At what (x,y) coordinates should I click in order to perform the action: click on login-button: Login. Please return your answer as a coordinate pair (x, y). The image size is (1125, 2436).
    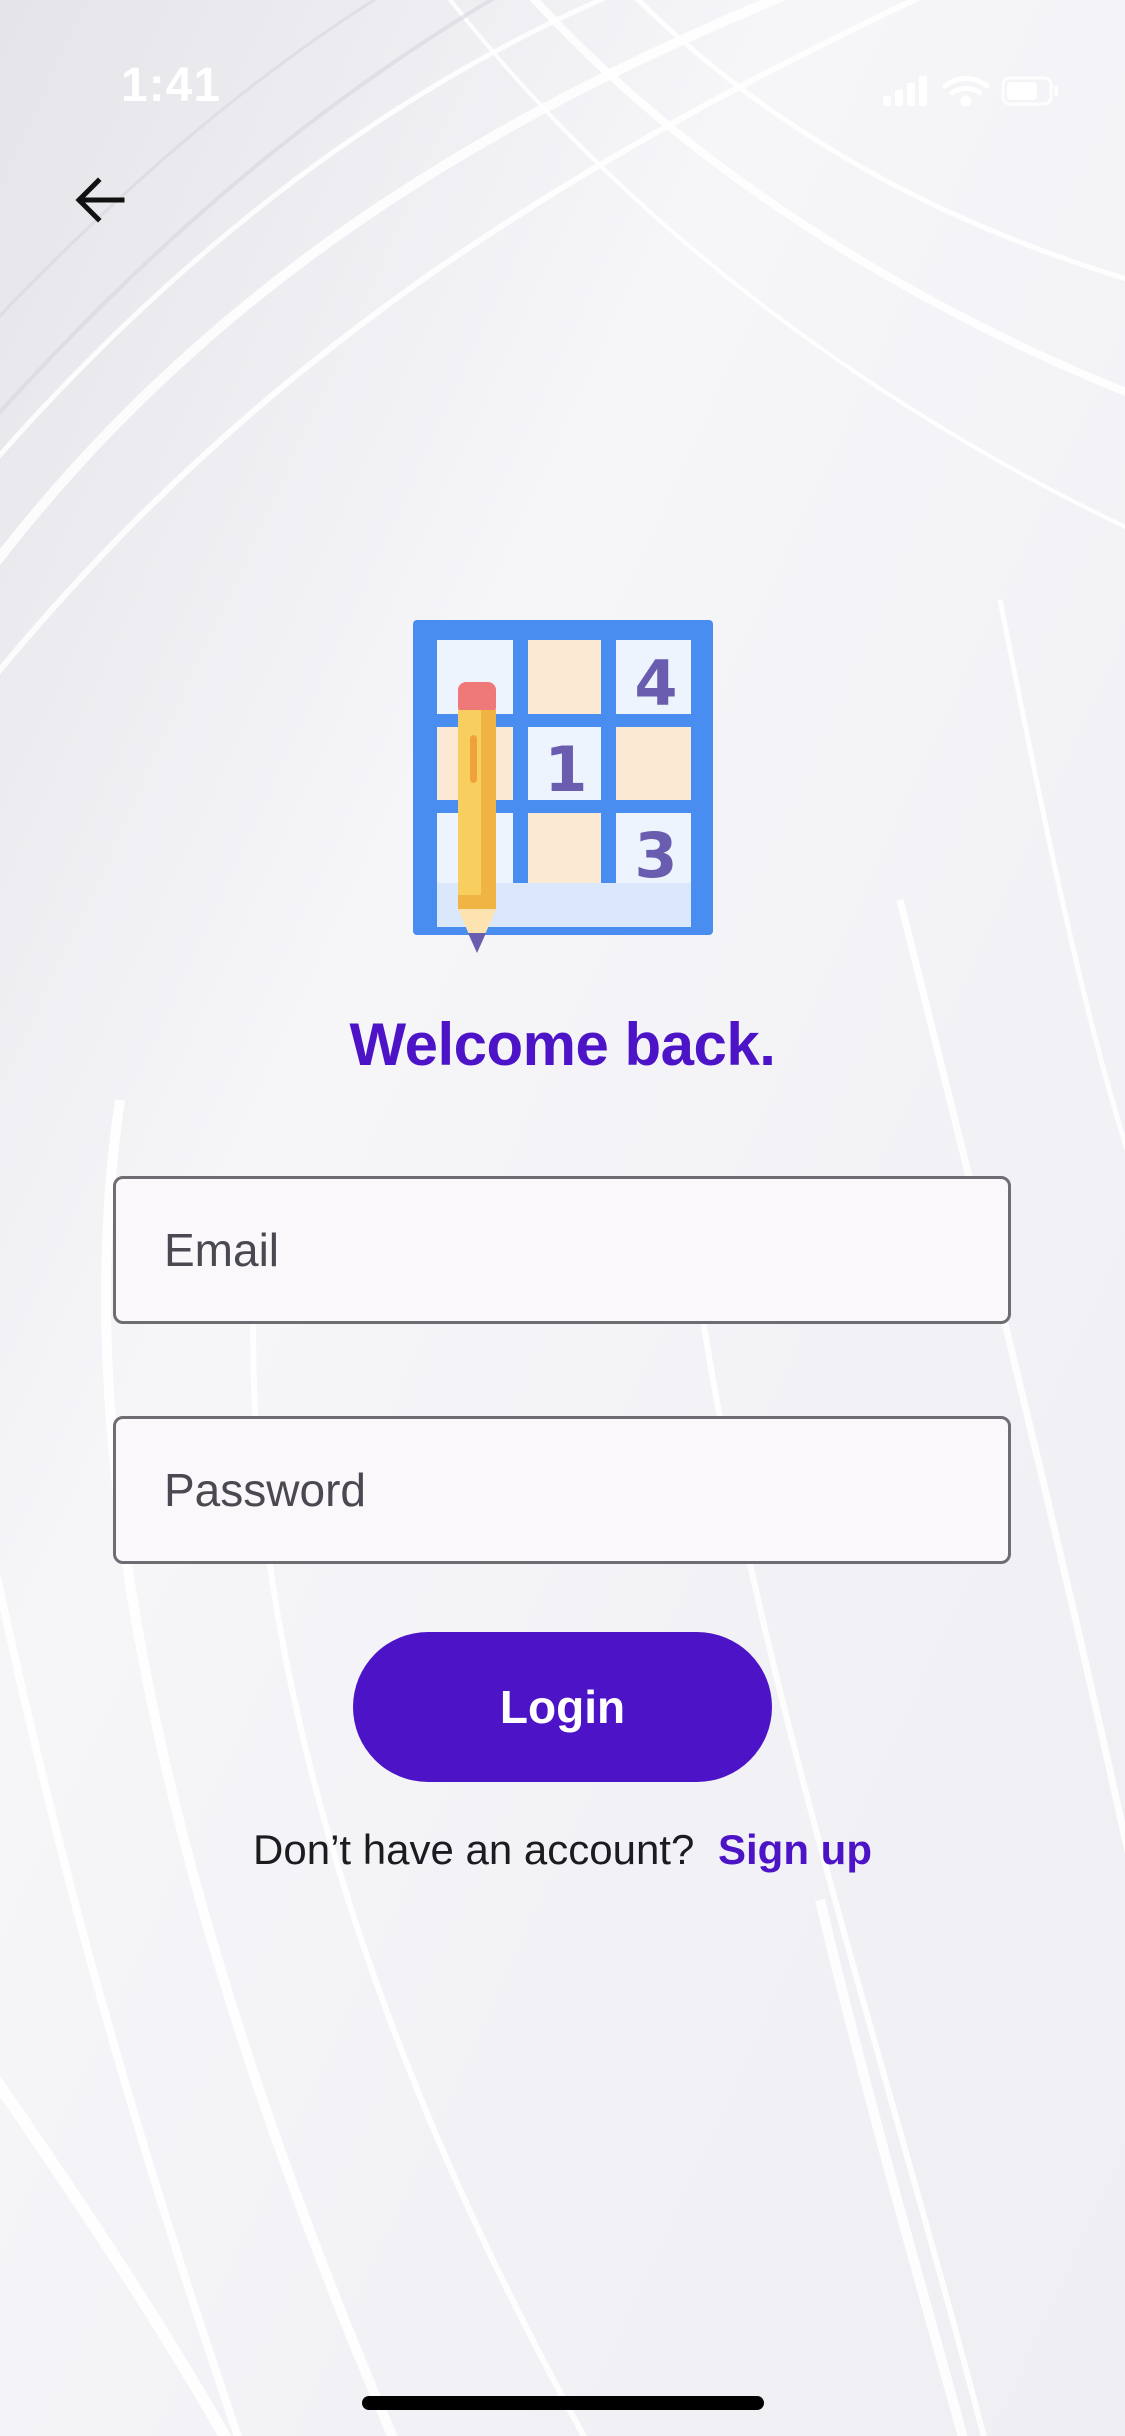
    Looking at the image, I should click on (562, 1707).